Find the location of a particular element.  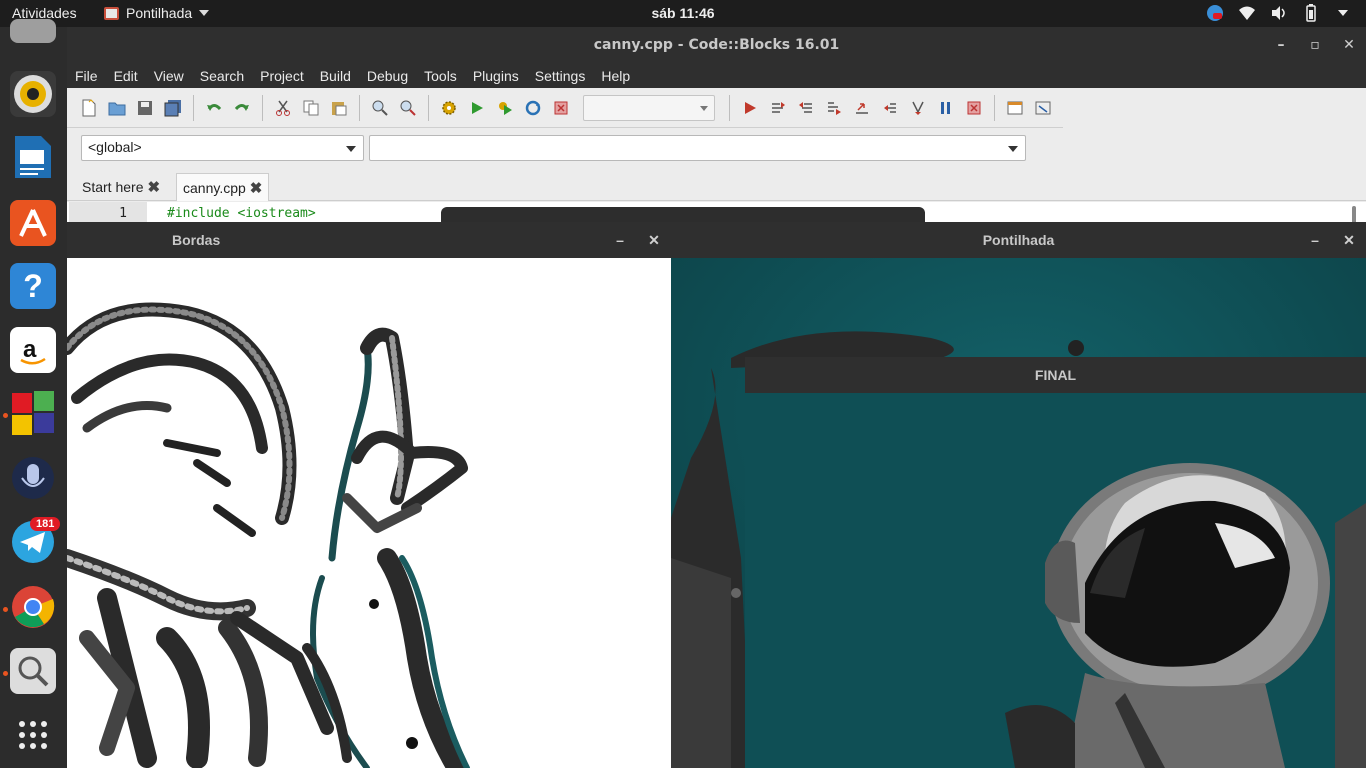

new-file-icon is located at coordinates (89, 108).